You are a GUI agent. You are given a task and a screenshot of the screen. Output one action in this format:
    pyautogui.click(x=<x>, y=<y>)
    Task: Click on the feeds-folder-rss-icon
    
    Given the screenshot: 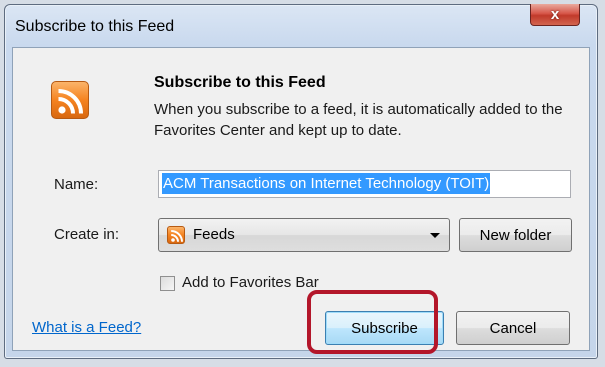 What is the action you would take?
    pyautogui.click(x=176, y=235)
    